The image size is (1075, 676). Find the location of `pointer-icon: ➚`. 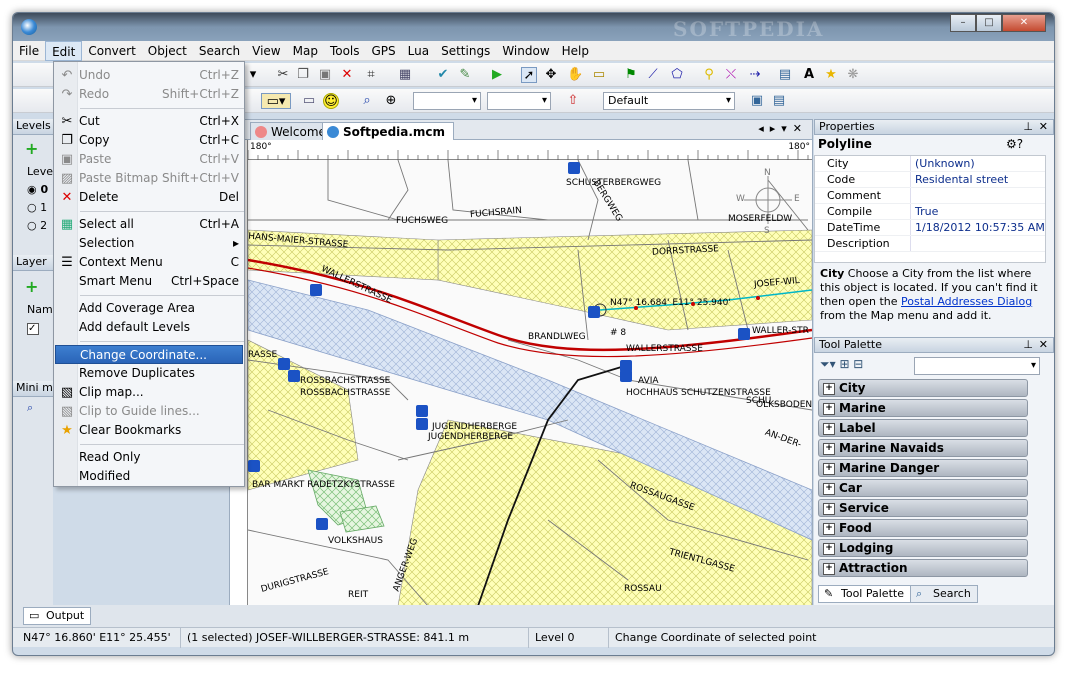

pointer-icon: ➚ is located at coordinates (529, 75).